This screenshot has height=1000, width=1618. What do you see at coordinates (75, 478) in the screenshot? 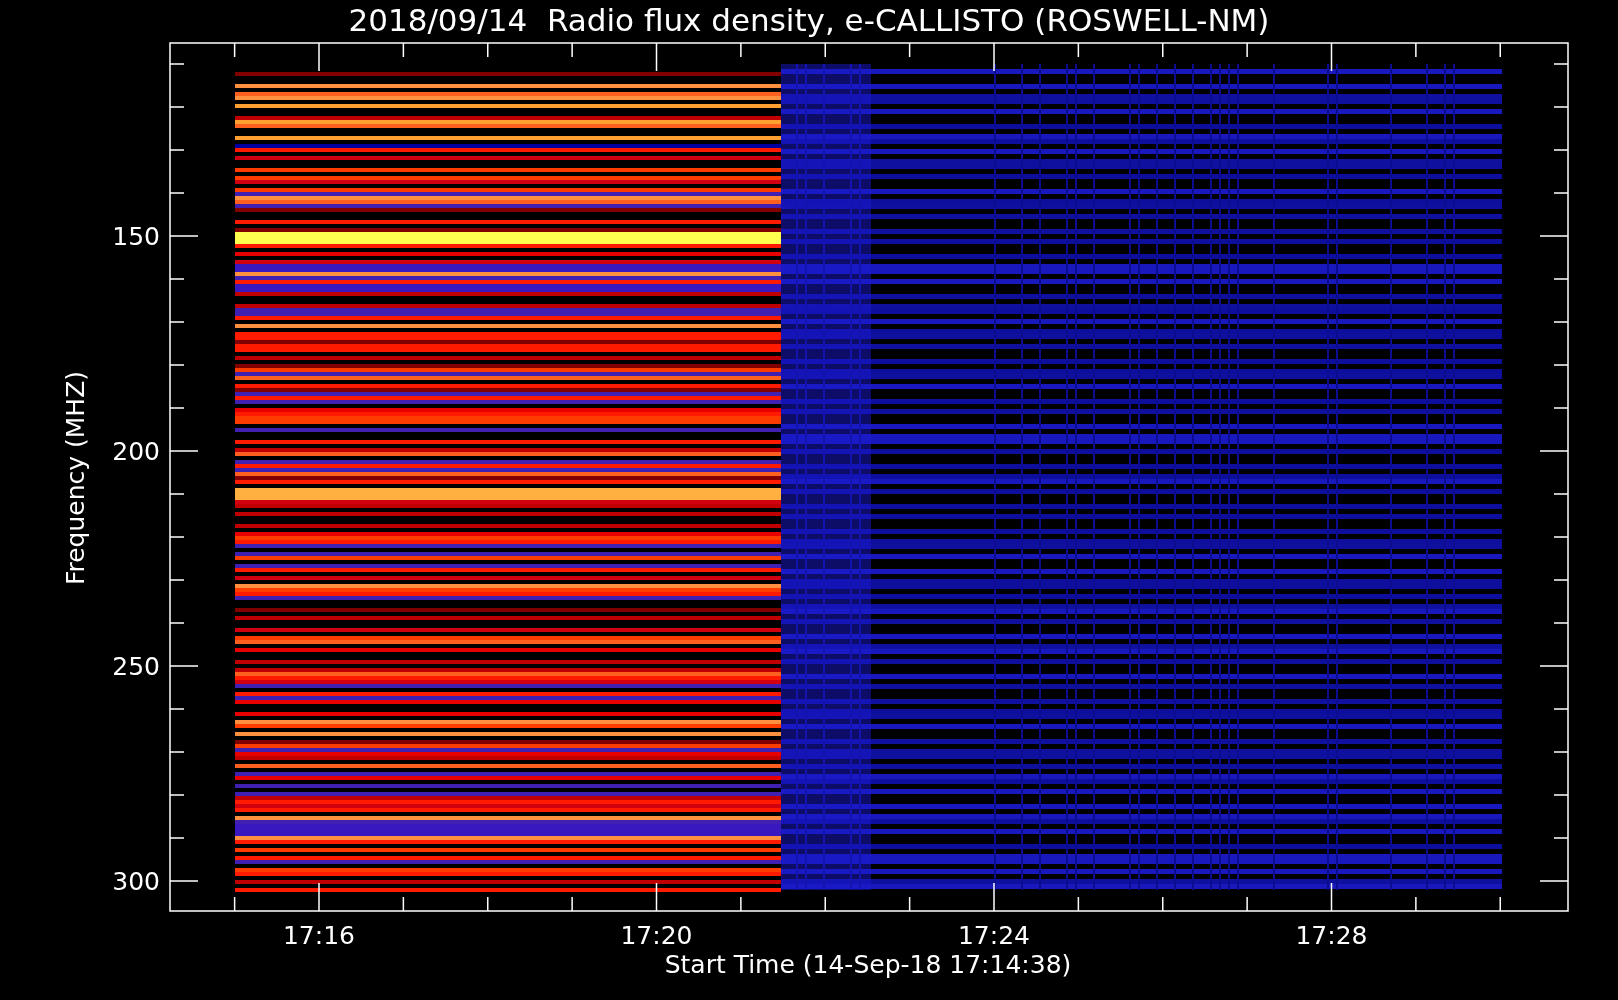
I see `axis-title: Frequency (MHZ)` at bounding box center [75, 478].